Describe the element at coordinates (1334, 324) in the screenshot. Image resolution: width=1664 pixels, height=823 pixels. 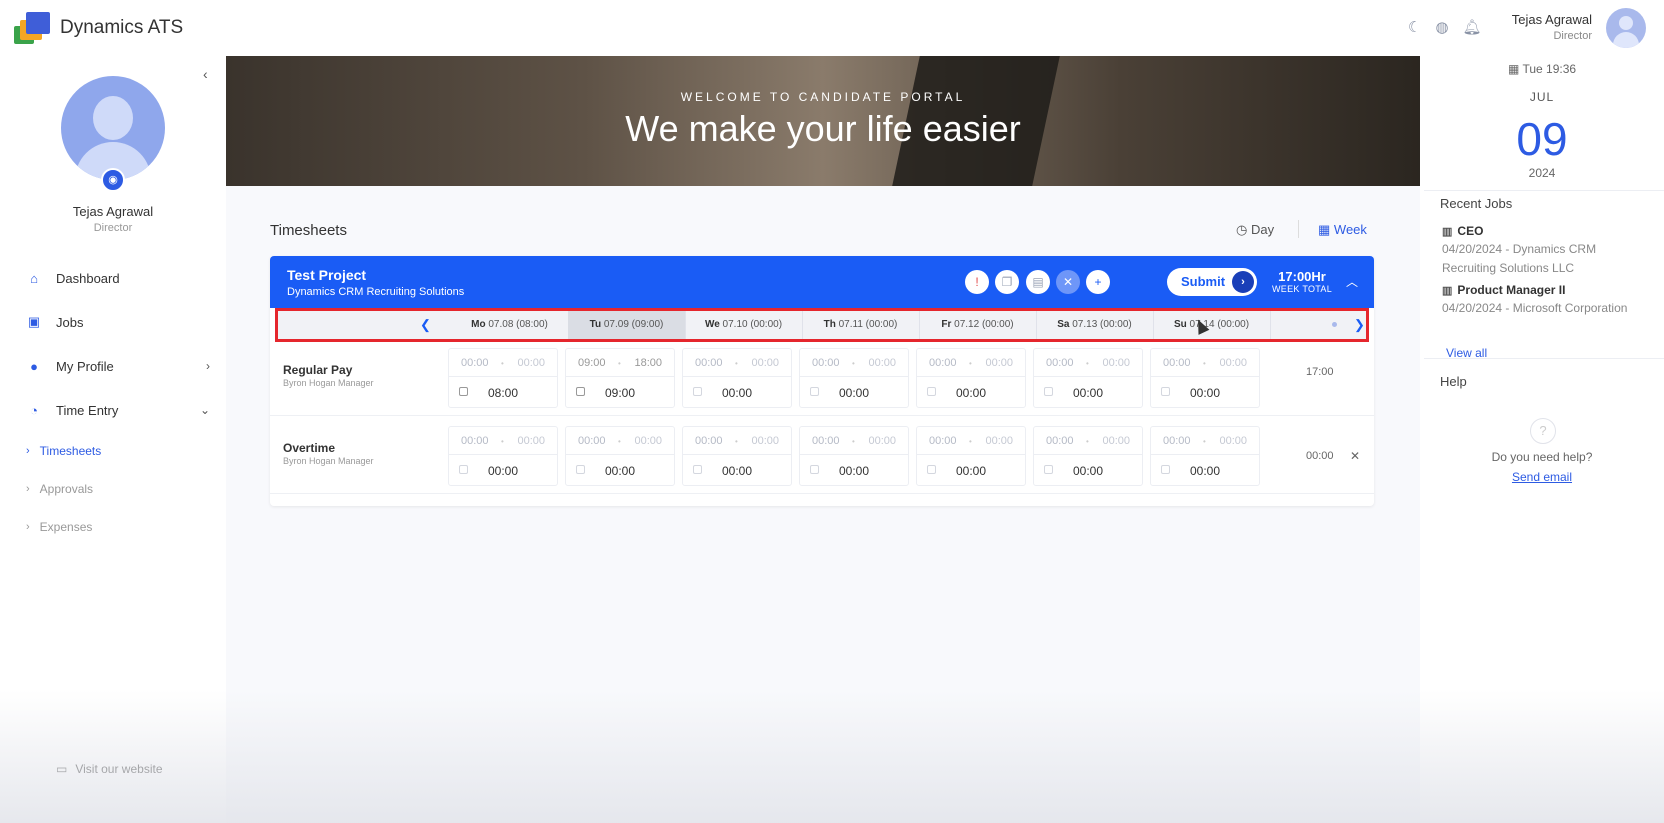
I see `dot-indicator` at that location.